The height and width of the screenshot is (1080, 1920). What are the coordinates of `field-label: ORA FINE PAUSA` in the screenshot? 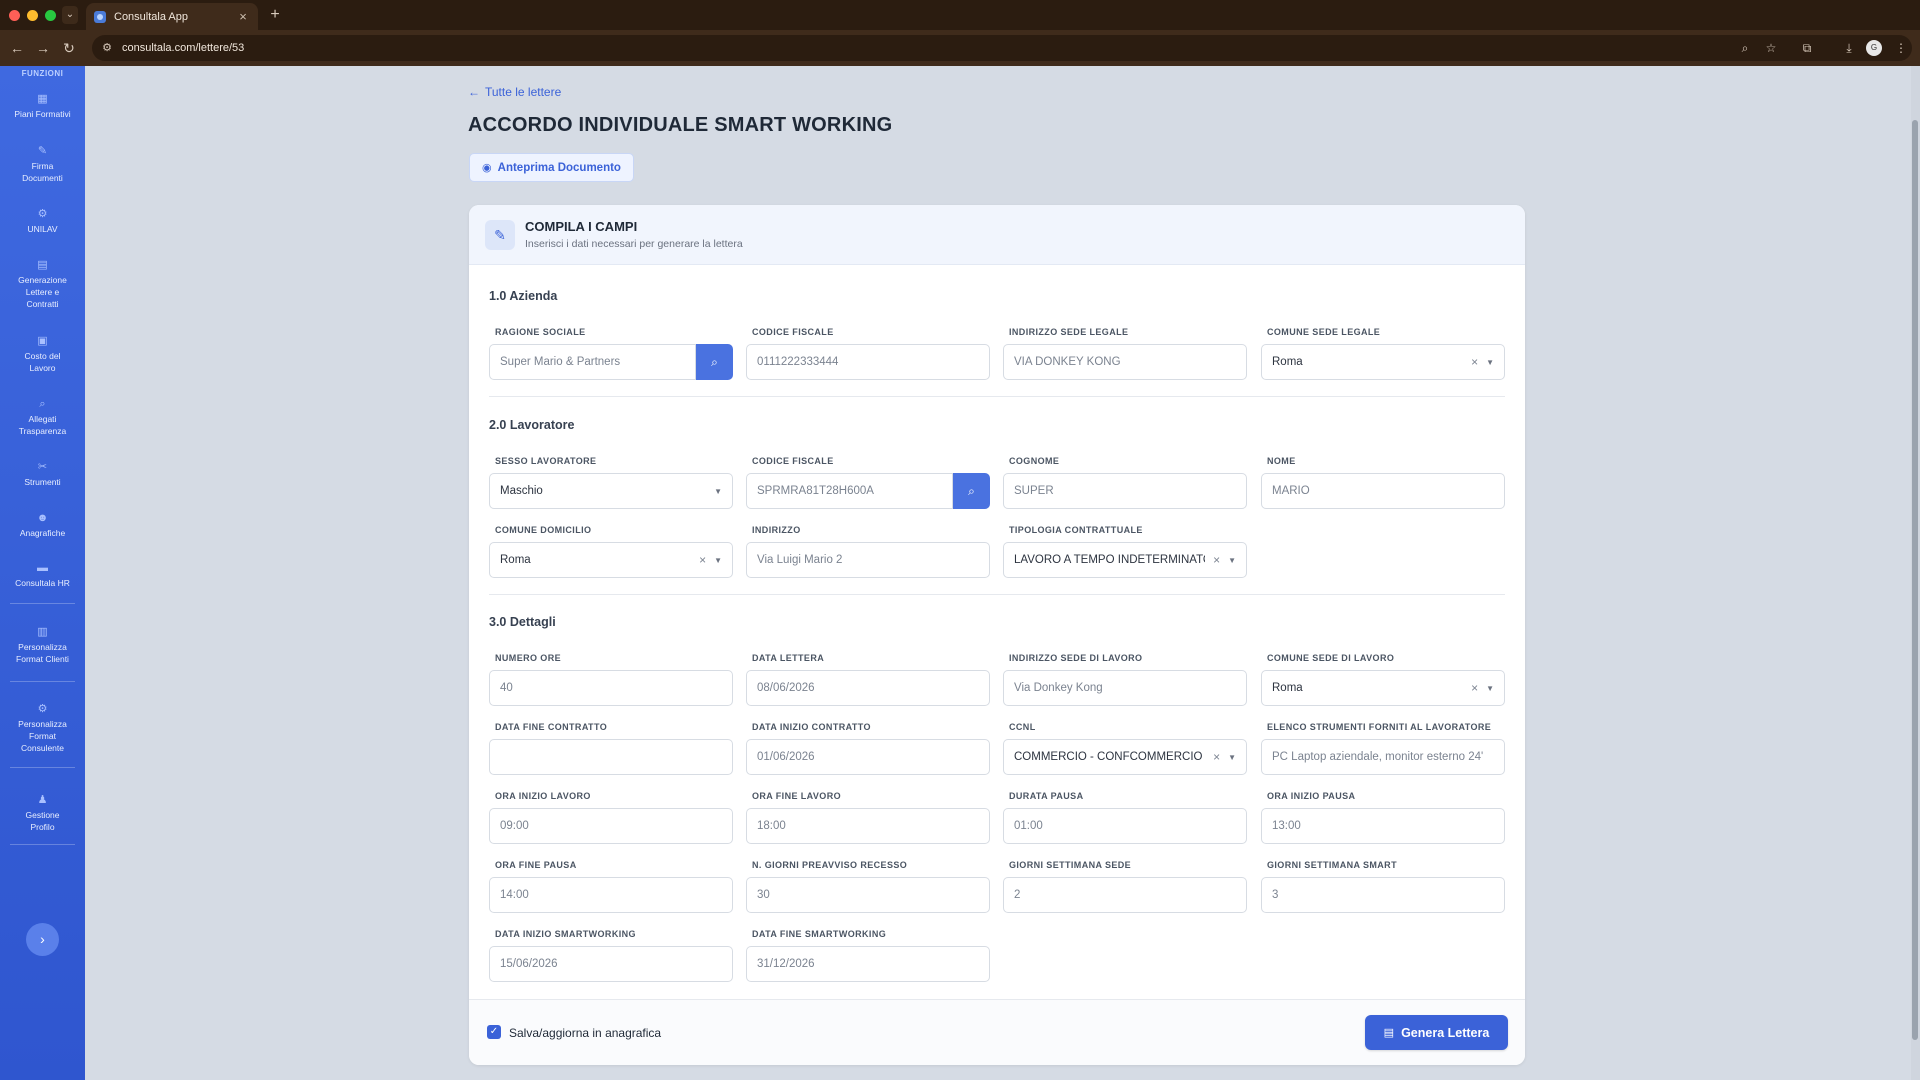 It's located at (536, 865).